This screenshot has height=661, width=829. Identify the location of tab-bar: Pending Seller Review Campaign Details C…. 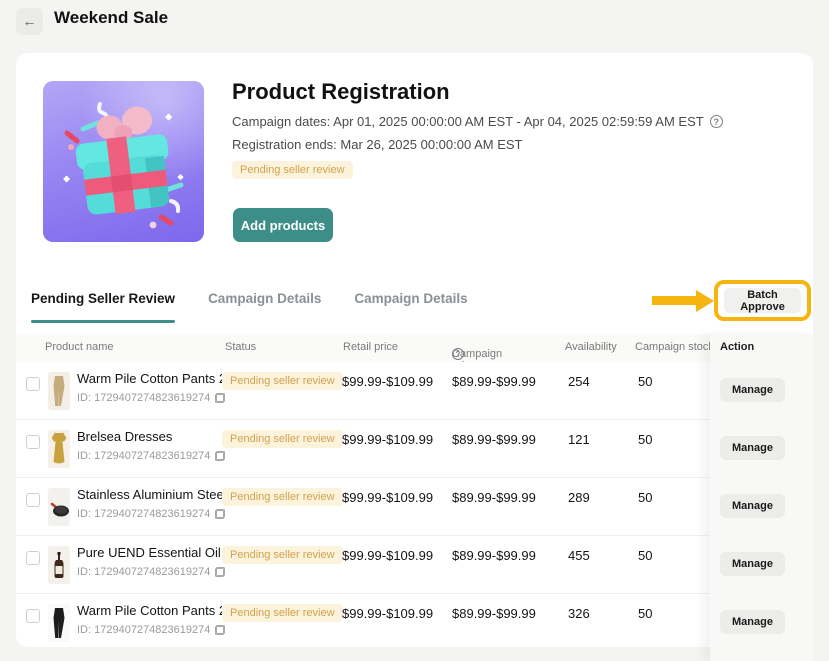
(249, 307).